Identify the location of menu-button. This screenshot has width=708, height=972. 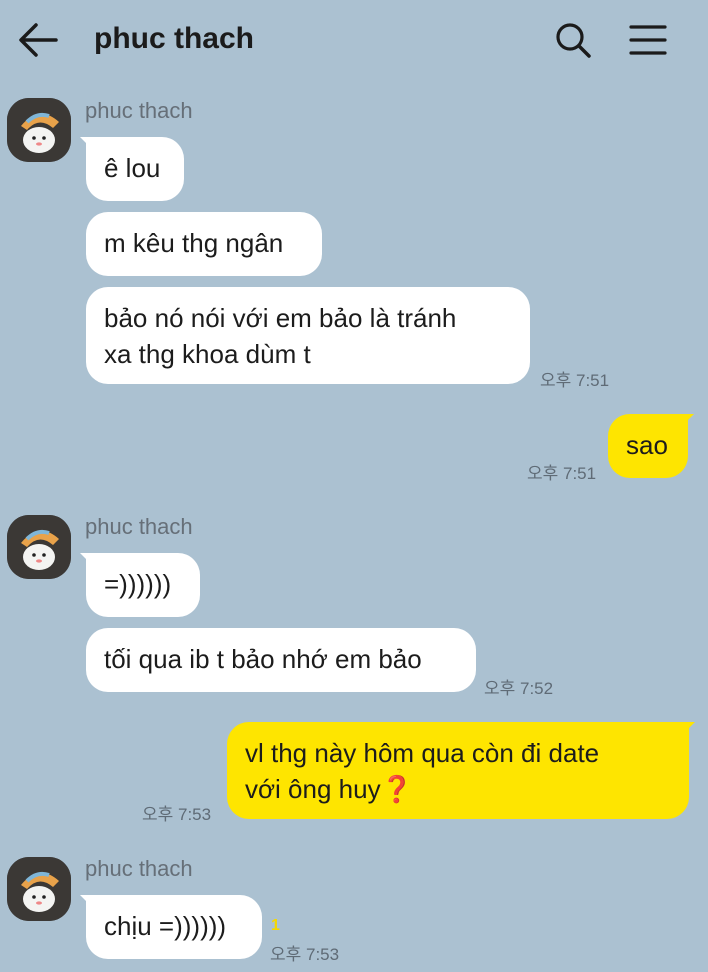
(648, 40).